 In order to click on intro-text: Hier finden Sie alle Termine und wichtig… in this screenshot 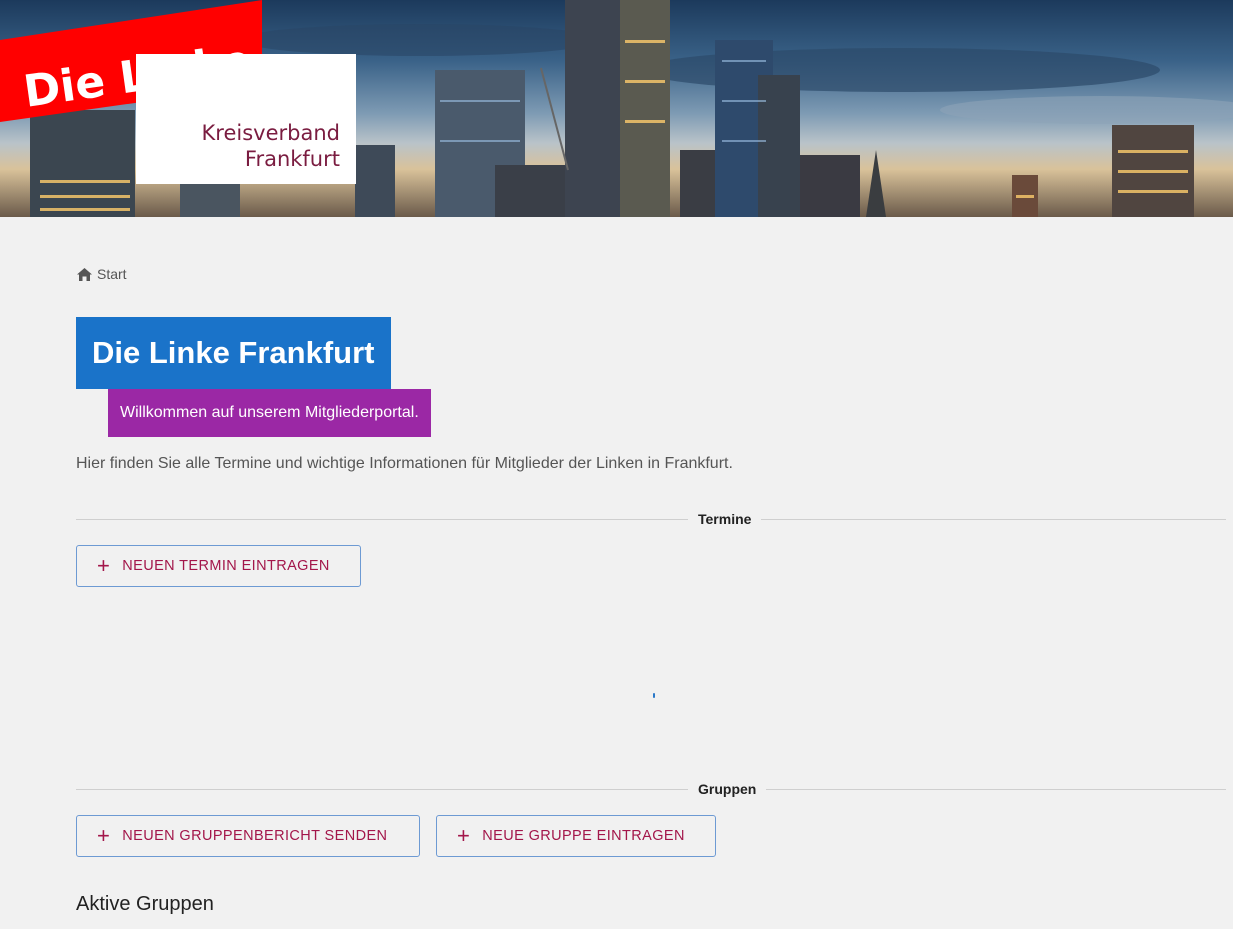, I will do `click(404, 463)`.